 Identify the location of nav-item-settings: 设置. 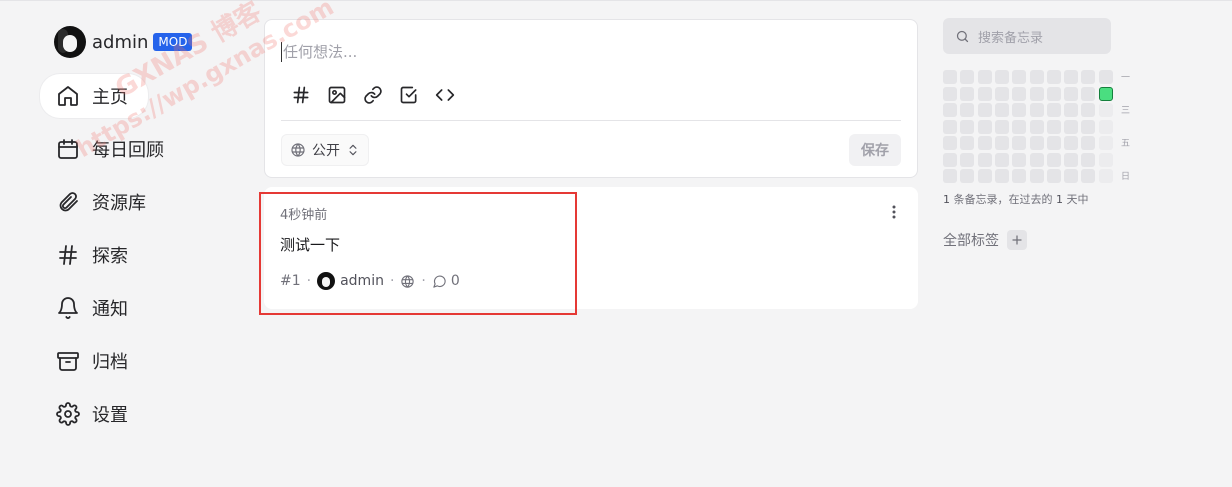
(94, 414).